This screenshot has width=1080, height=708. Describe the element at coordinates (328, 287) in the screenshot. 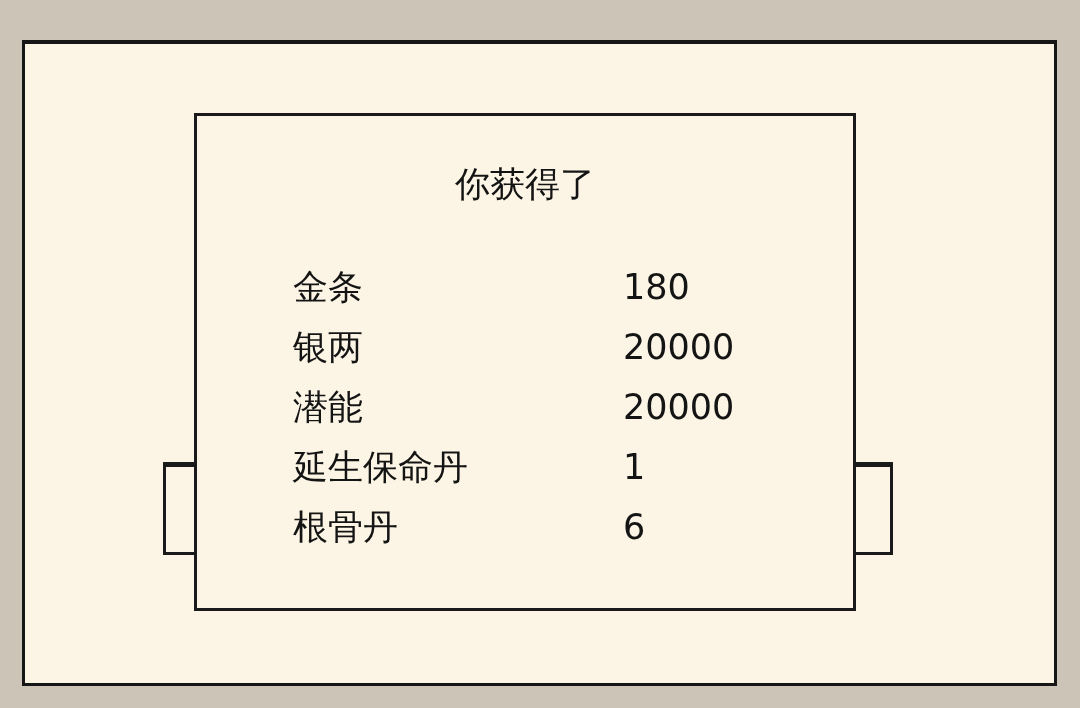

I see `item-name: 金条` at that location.